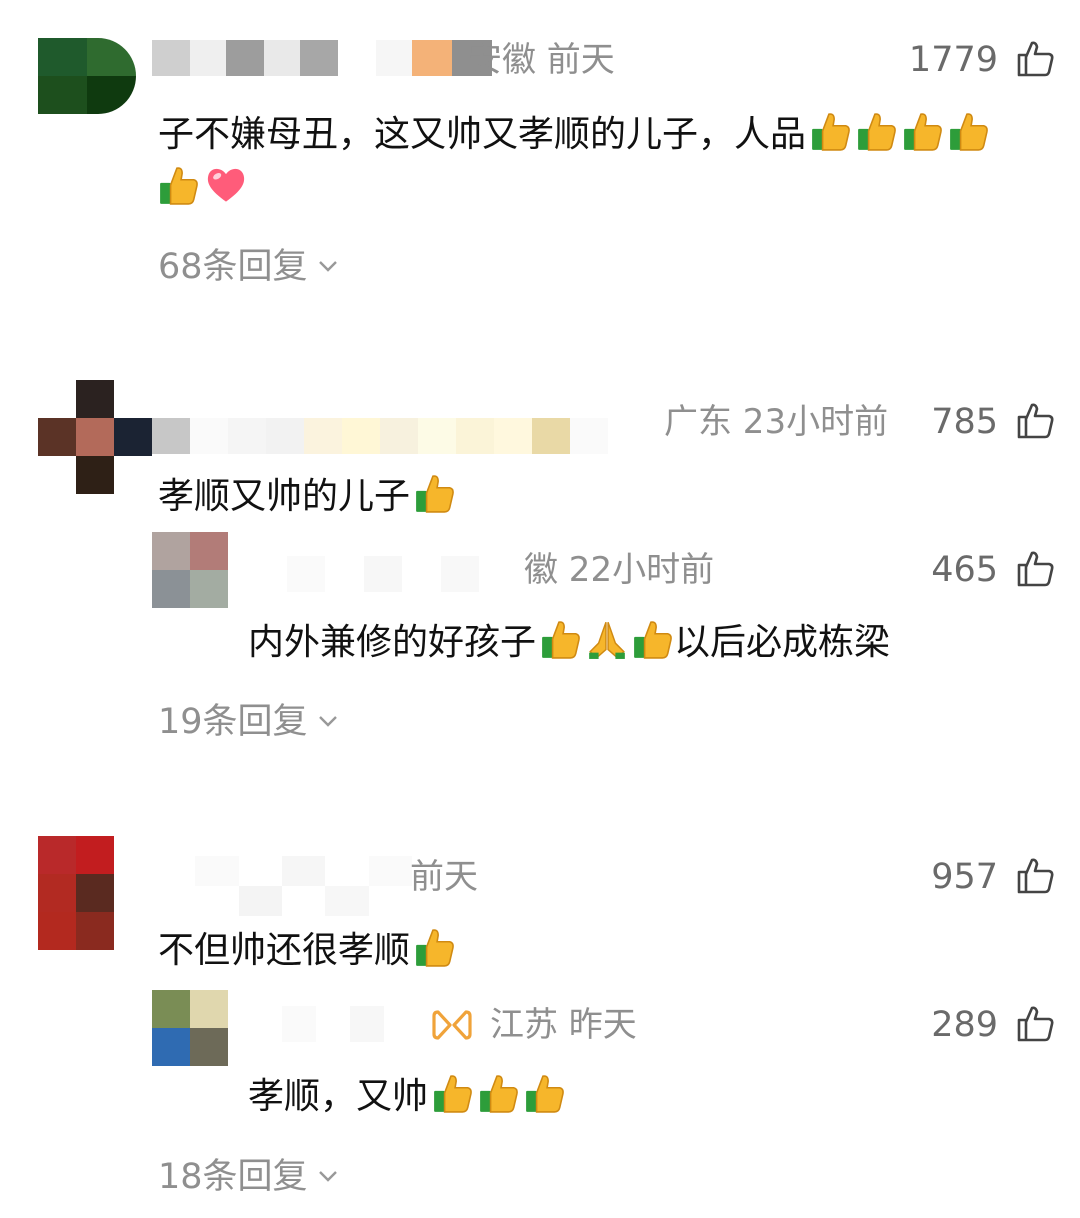  I want to click on vip-badge-icon, so click(452, 1025).